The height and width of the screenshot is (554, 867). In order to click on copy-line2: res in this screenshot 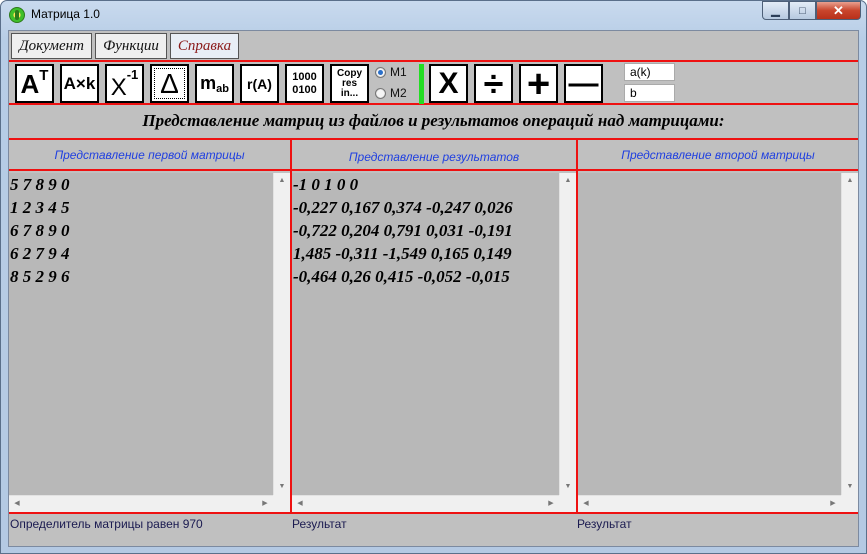, I will do `click(349, 83)`.